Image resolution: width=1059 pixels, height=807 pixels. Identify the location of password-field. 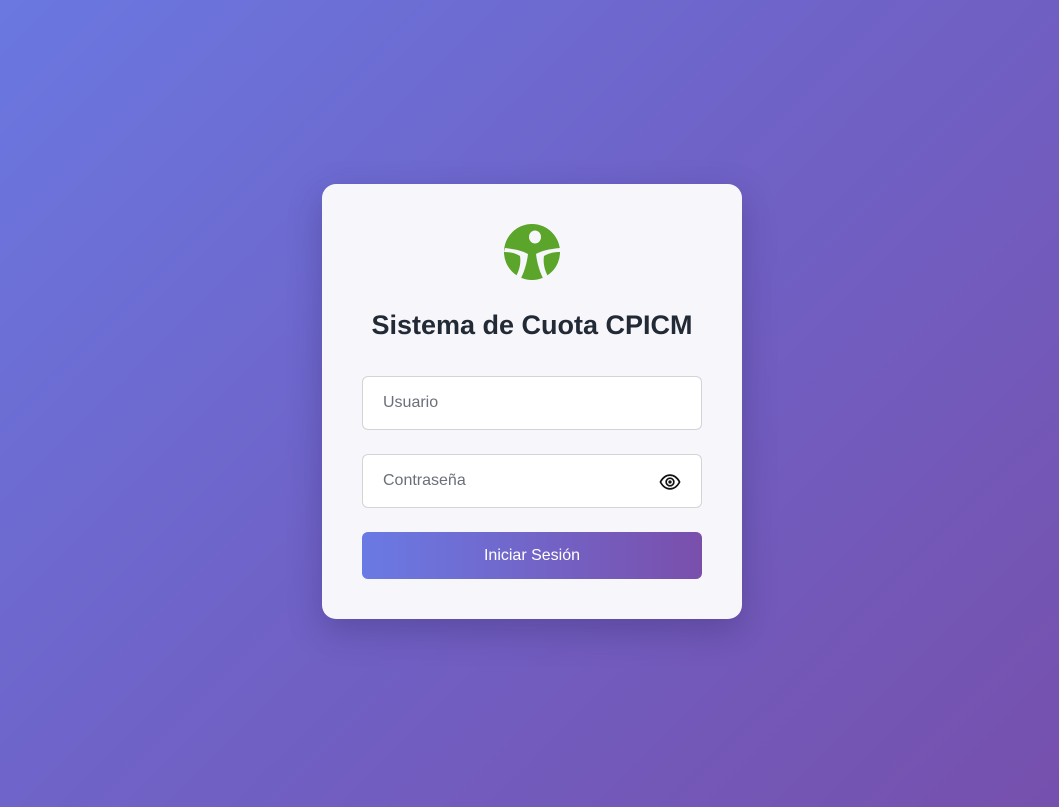
(532, 481).